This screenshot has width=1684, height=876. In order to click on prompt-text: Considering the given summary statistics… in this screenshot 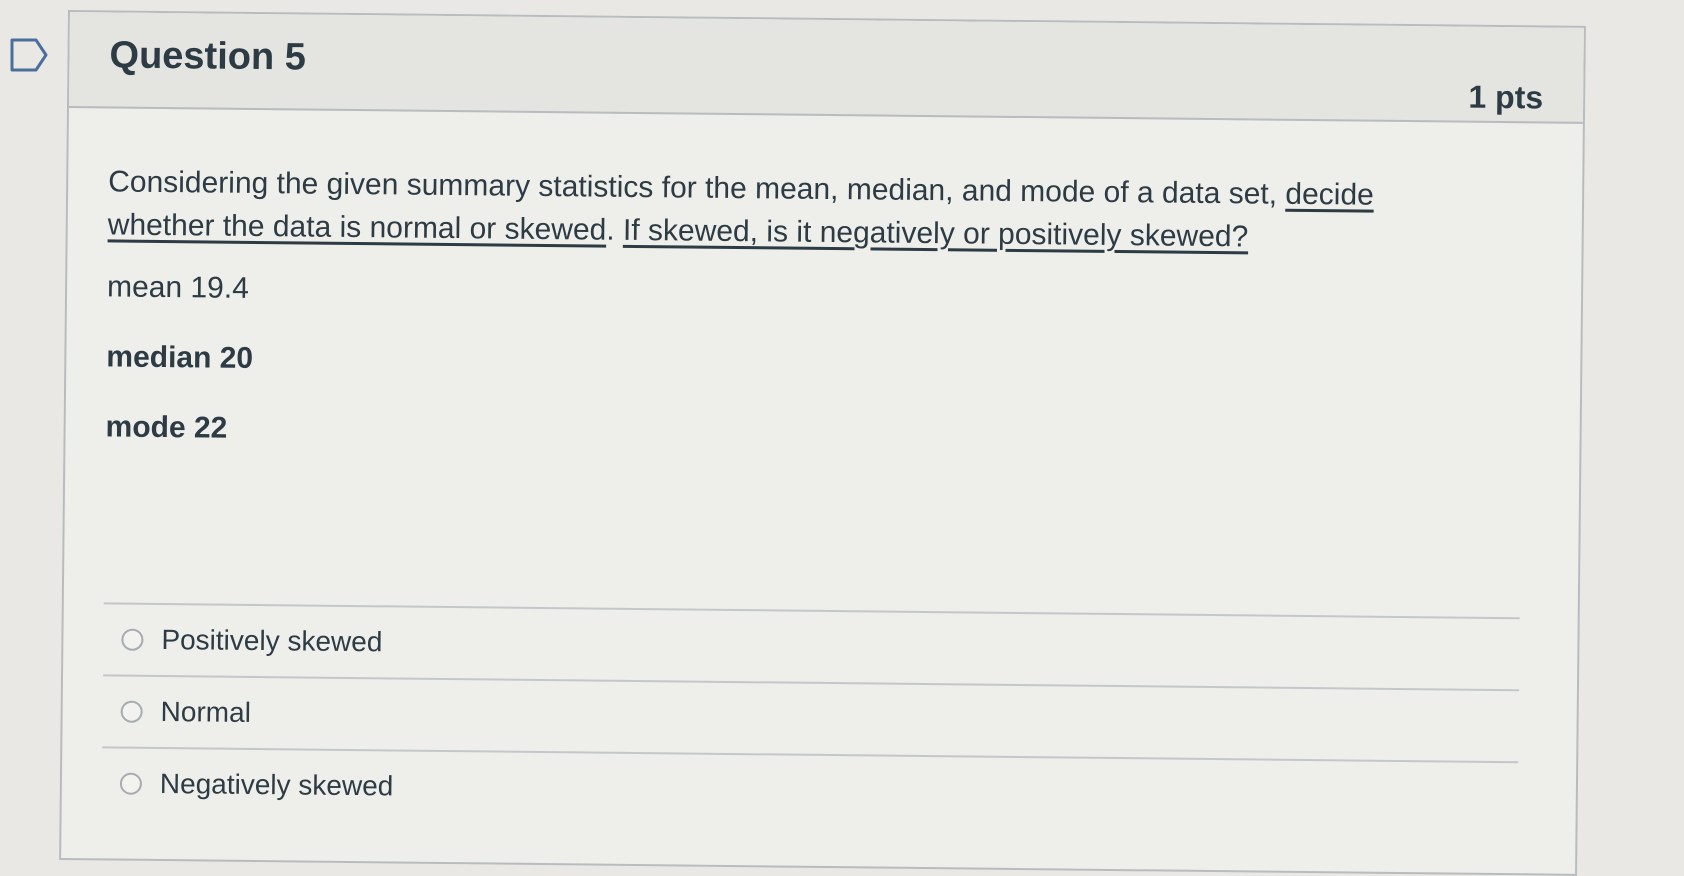, I will do `click(697, 188)`.